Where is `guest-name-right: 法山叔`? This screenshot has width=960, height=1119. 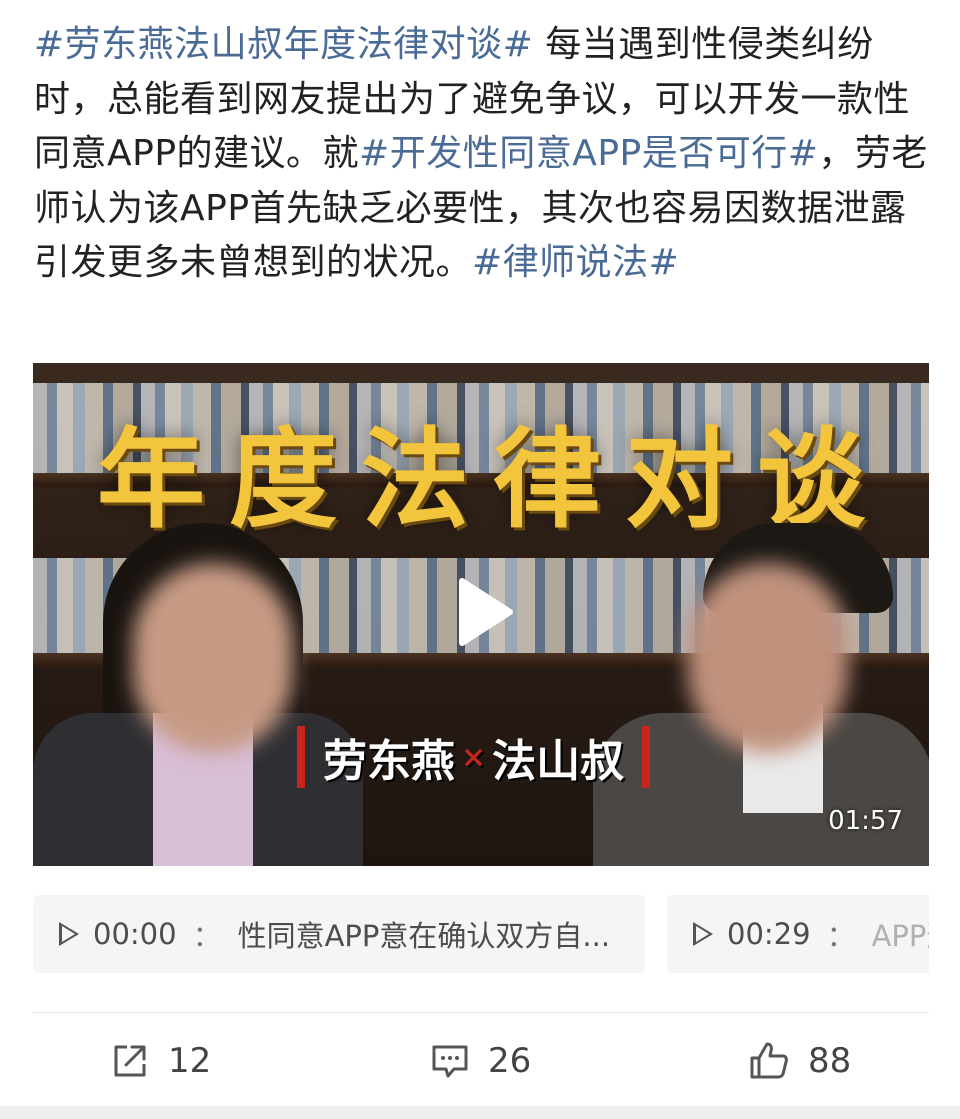 guest-name-right: 法山叔 is located at coordinates (558, 761).